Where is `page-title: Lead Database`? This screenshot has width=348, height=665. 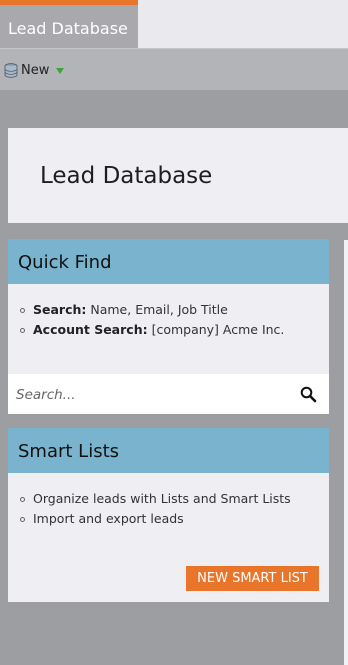
page-title: Lead Database is located at coordinates (126, 176).